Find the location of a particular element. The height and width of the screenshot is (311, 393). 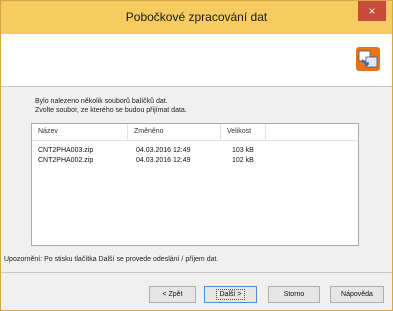

close-button: × is located at coordinates (372, 11).